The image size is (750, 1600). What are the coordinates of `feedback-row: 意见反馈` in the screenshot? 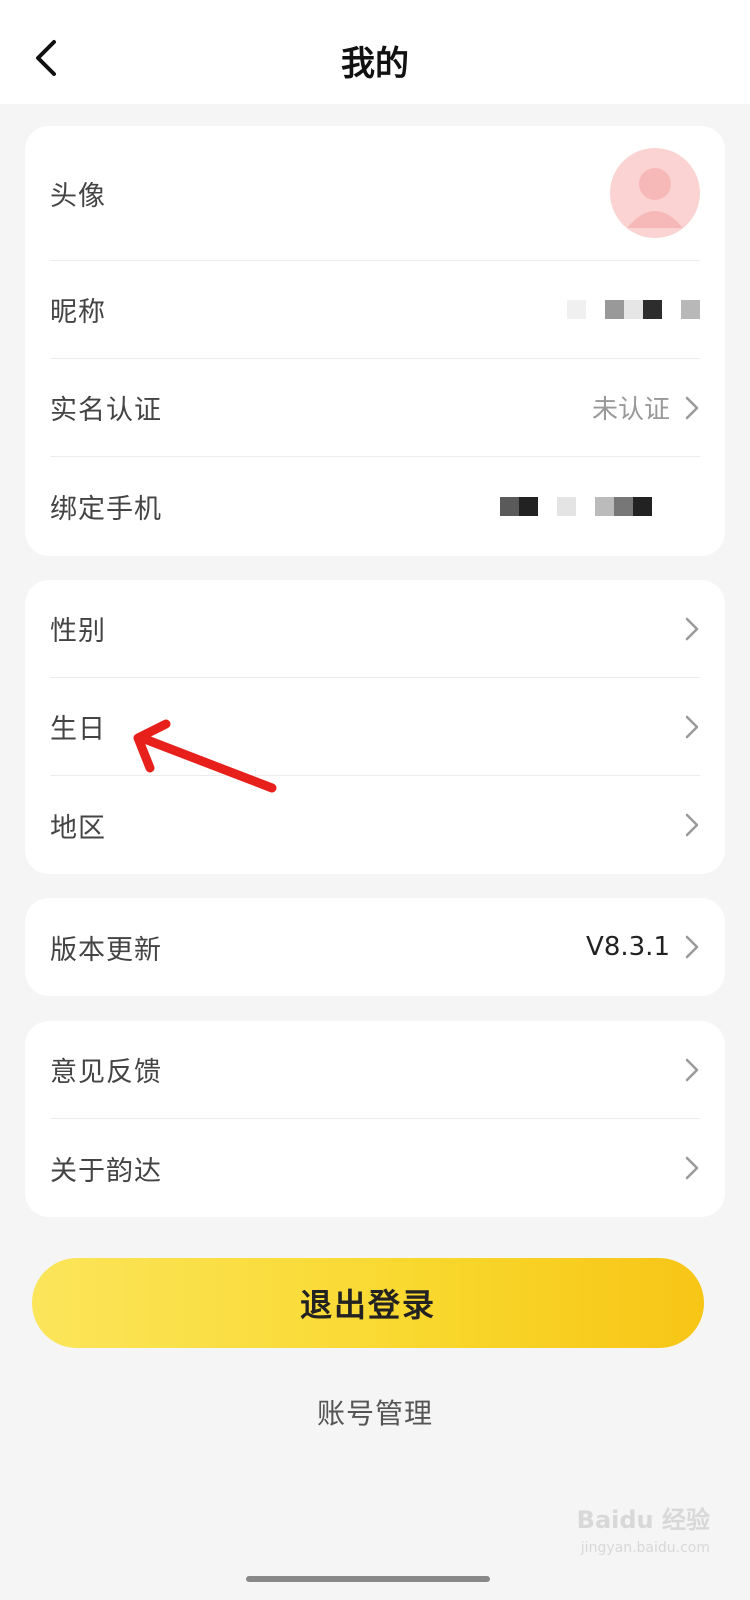 It's located at (375, 1070).